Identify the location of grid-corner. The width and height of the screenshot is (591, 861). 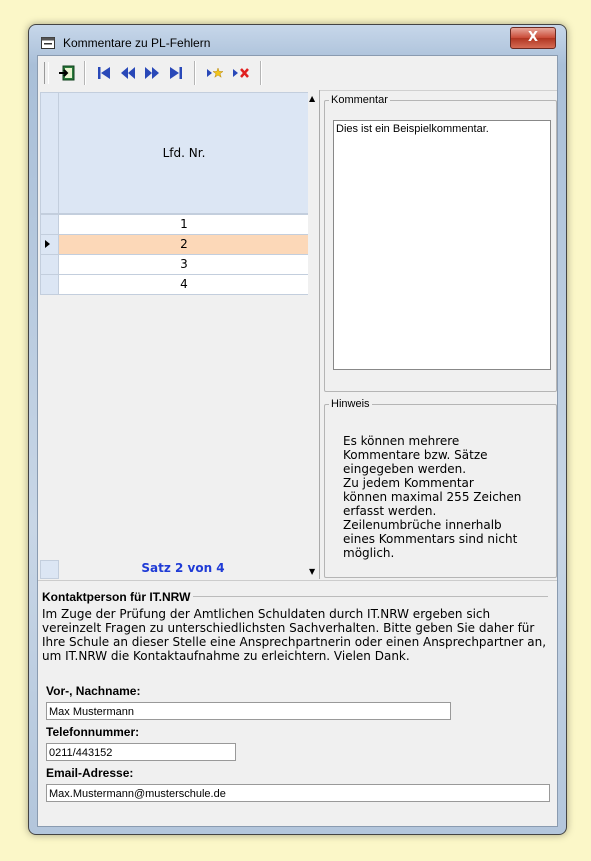
(49, 153).